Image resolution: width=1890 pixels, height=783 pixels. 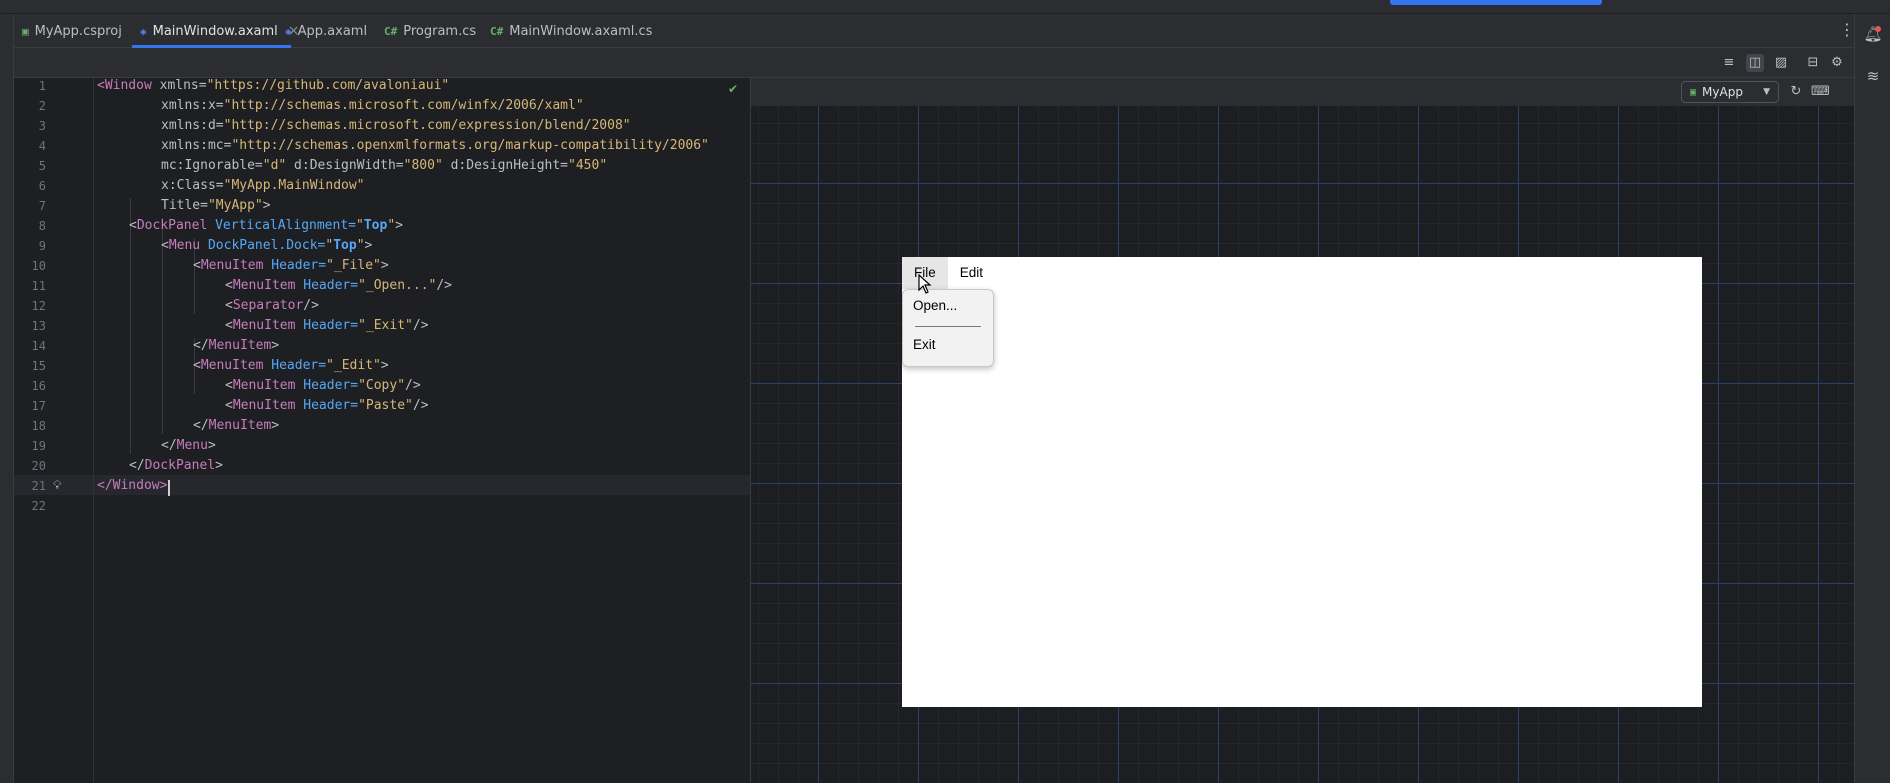 What do you see at coordinates (1781, 63) in the screenshot?
I see `design-only-icon: ▨` at bounding box center [1781, 63].